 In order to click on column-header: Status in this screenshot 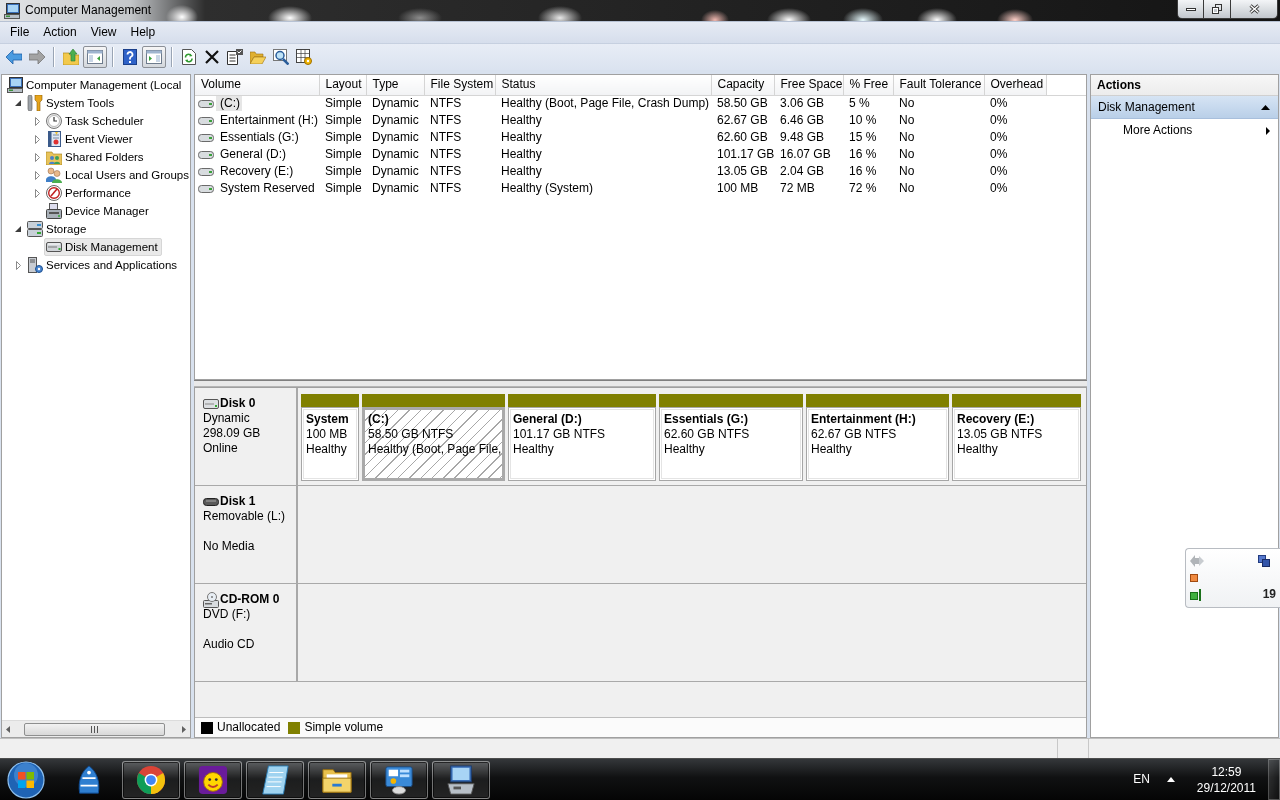, I will do `click(603, 85)`.